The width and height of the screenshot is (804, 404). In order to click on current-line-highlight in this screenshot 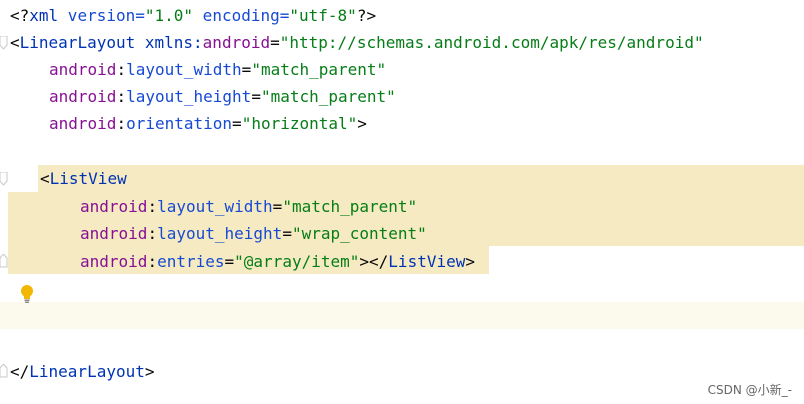, I will do `click(402, 315)`.